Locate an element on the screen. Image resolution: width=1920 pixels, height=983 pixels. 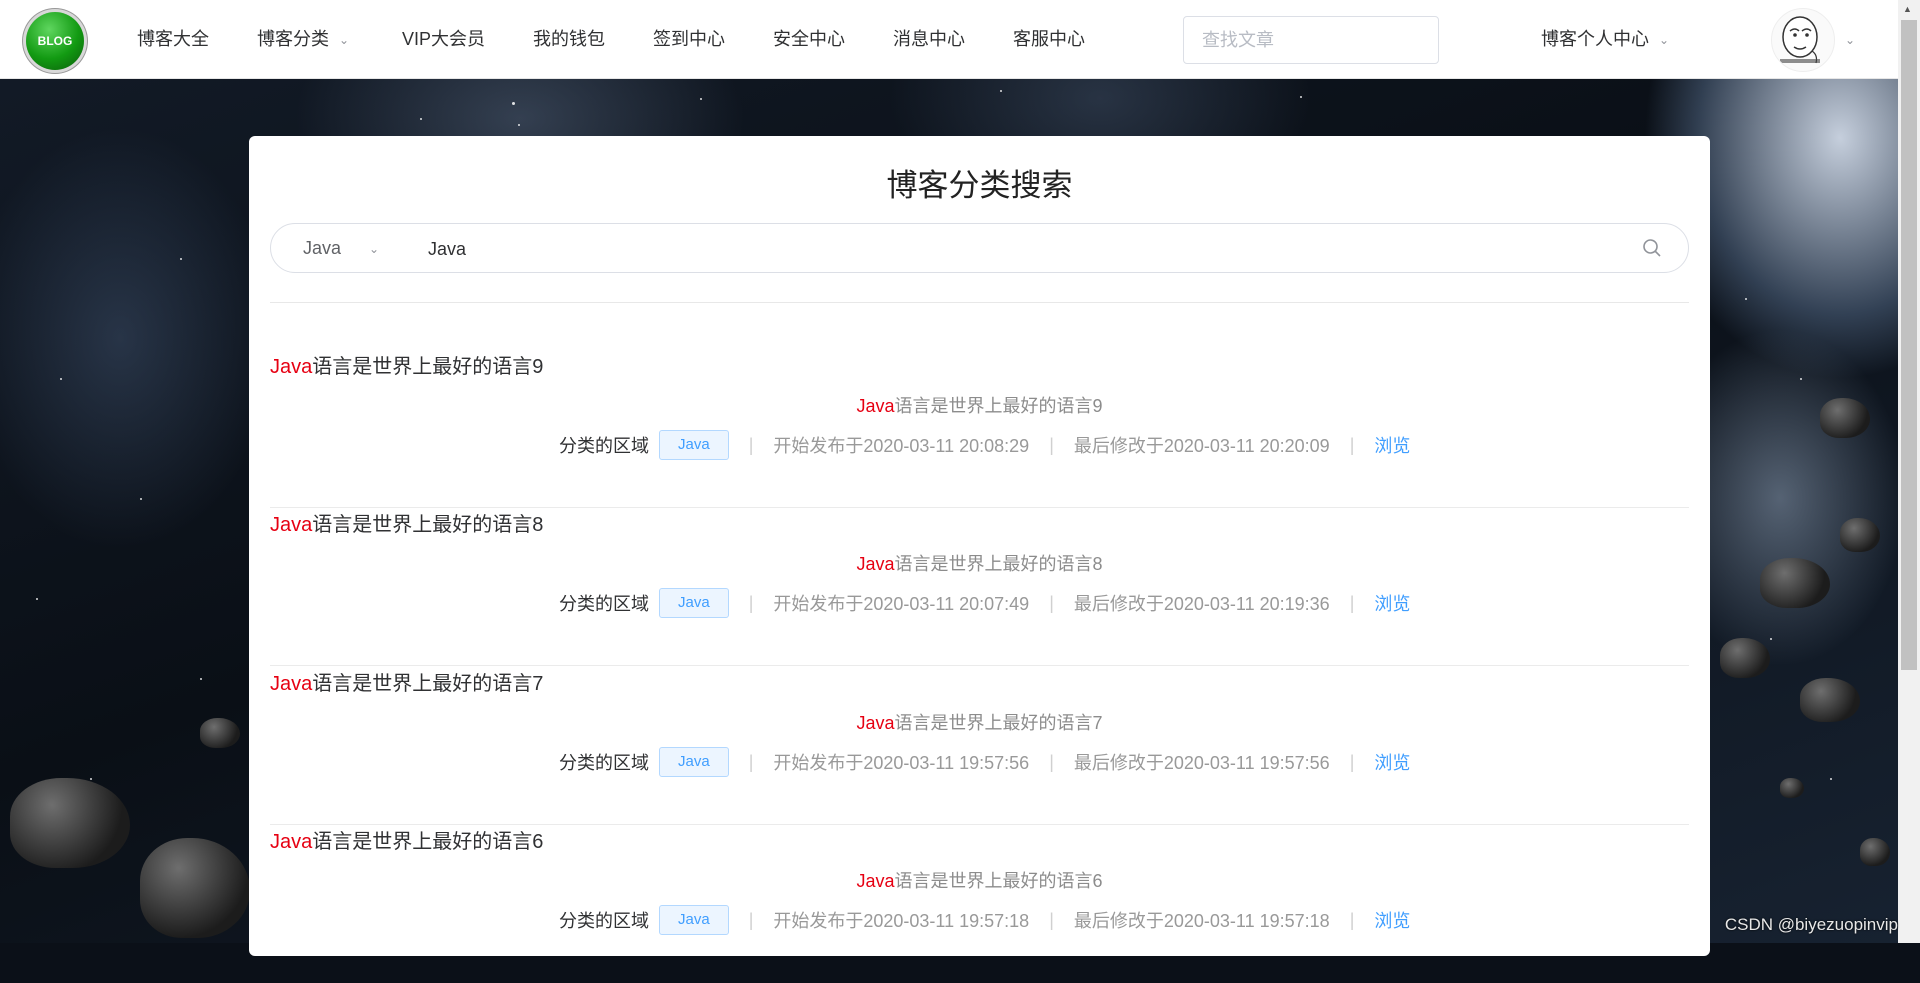
logo-text: BLOG is located at coordinates (55, 41).